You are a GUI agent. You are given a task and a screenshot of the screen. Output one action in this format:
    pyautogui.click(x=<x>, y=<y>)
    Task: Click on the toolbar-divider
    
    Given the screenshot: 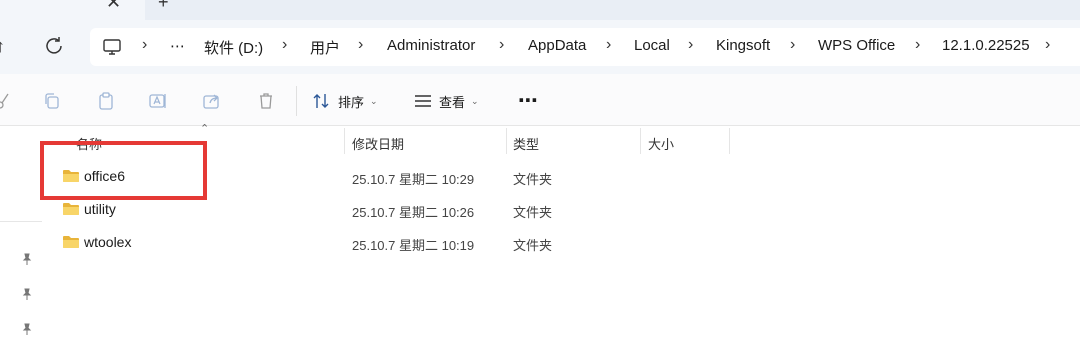 What is the action you would take?
    pyautogui.click(x=296, y=101)
    